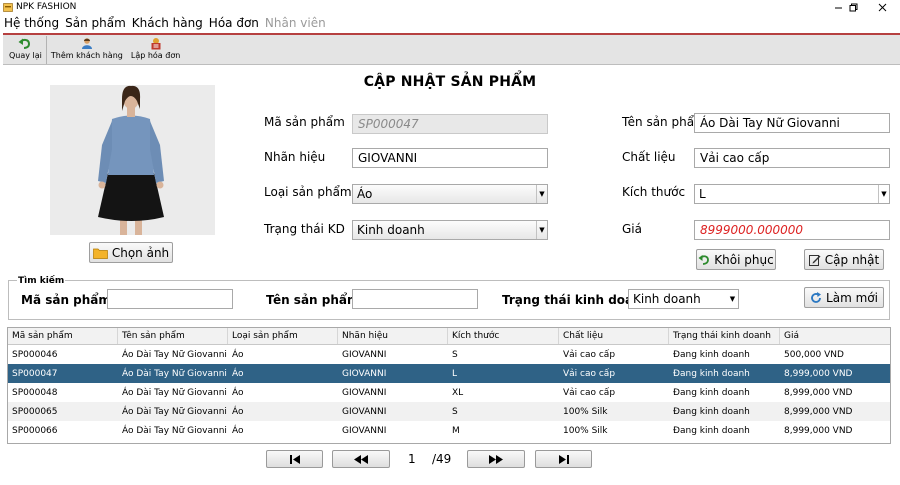  What do you see at coordinates (87, 49) in the screenshot?
I see `add-customer-button: Thêm khách hàng` at bounding box center [87, 49].